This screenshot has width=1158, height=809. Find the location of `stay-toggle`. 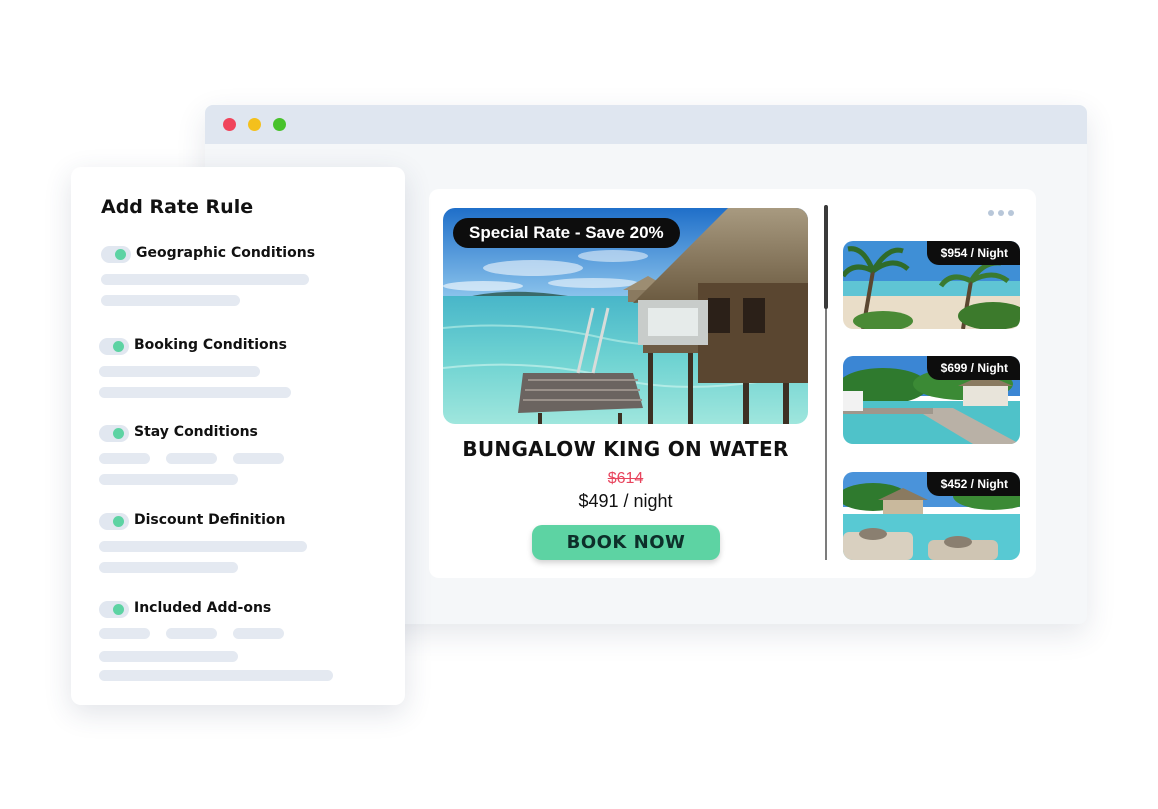

stay-toggle is located at coordinates (114, 433).